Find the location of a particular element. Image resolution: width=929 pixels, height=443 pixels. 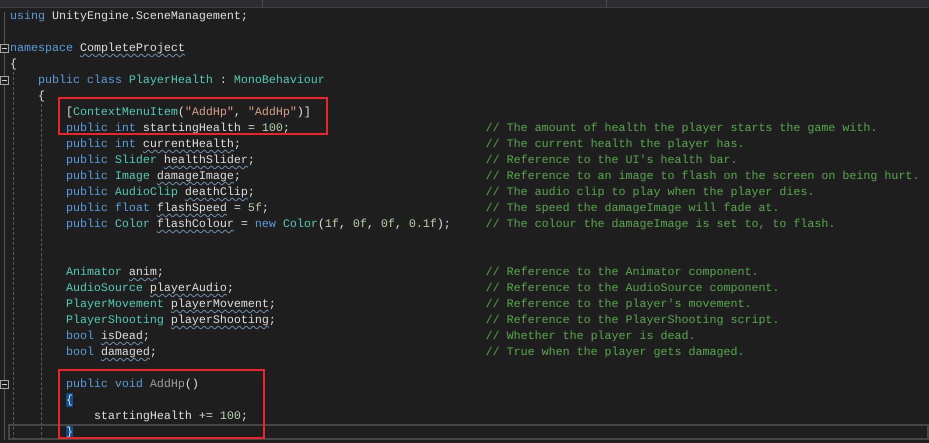

code-line: namespace CompleteProject is located at coordinates (97, 48).